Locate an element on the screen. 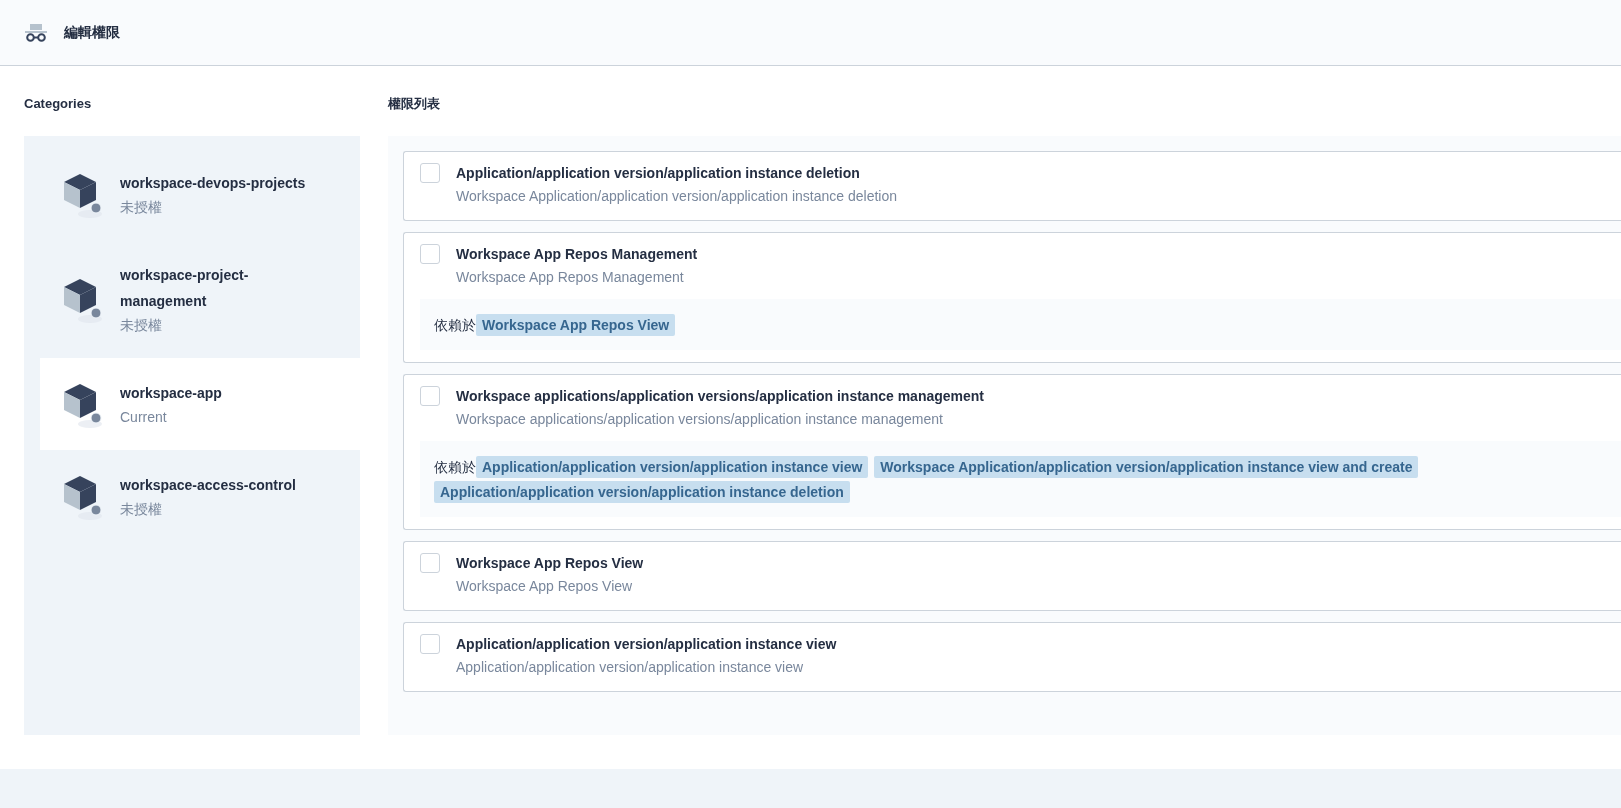 This screenshot has width=1621, height=808. permission-title: Workspace App Repos Management is located at coordinates (577, 254).